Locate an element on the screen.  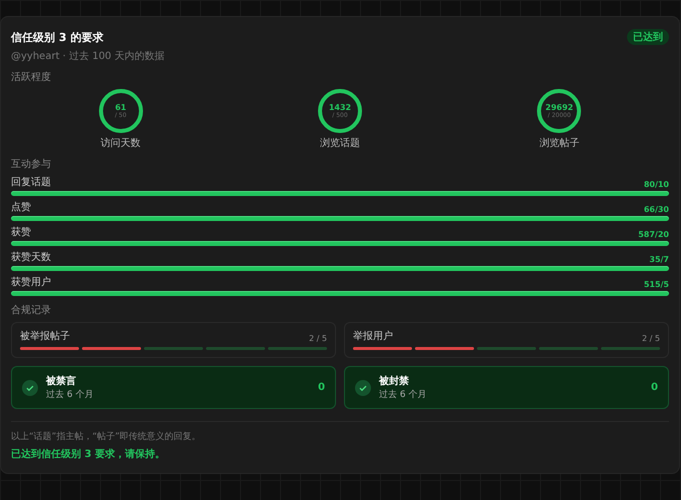
metric-reading: 515/5 is located at coordinates (656, 284).